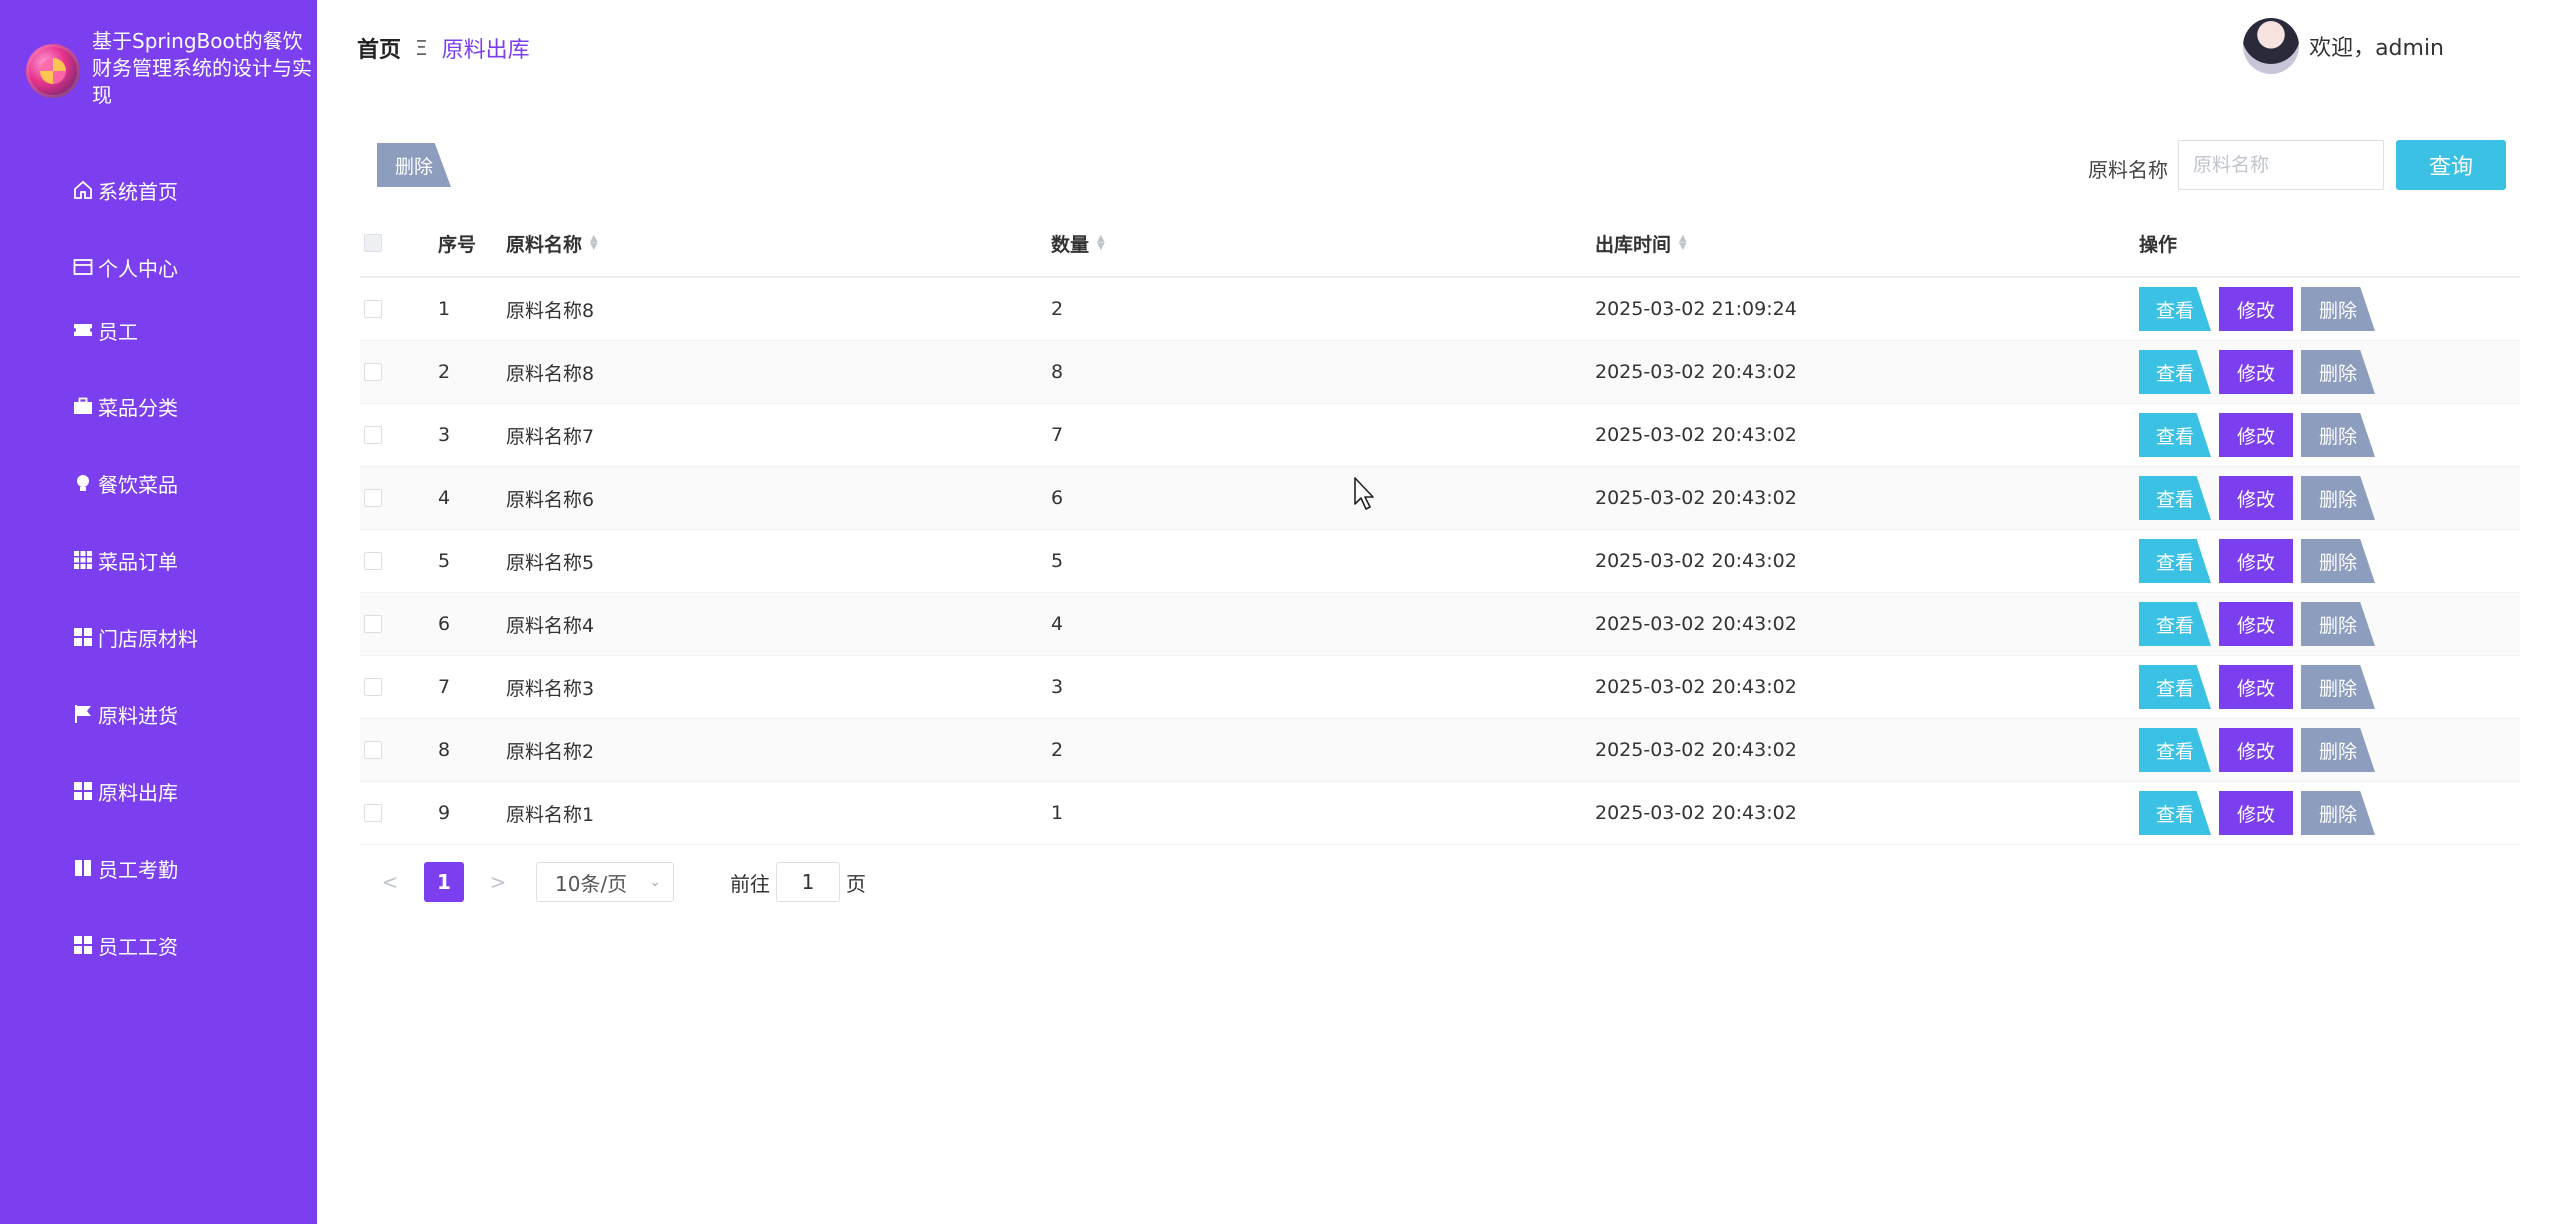 This screenshot has width=2560, height=1224. Describe the element at coordinates (444, 498) in the screenshot. I see `cell-index: 4` at that location.